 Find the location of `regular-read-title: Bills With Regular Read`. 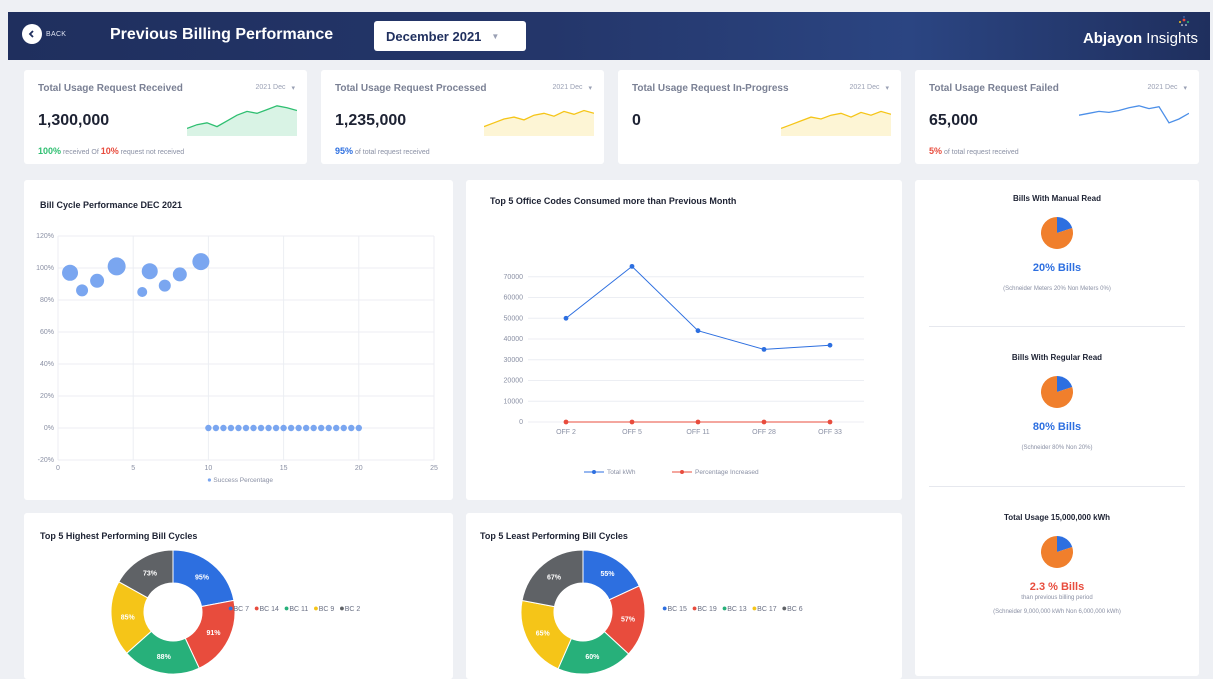

regular-read-title: Bills With Regular Read is located at coordinates (1057, 357).